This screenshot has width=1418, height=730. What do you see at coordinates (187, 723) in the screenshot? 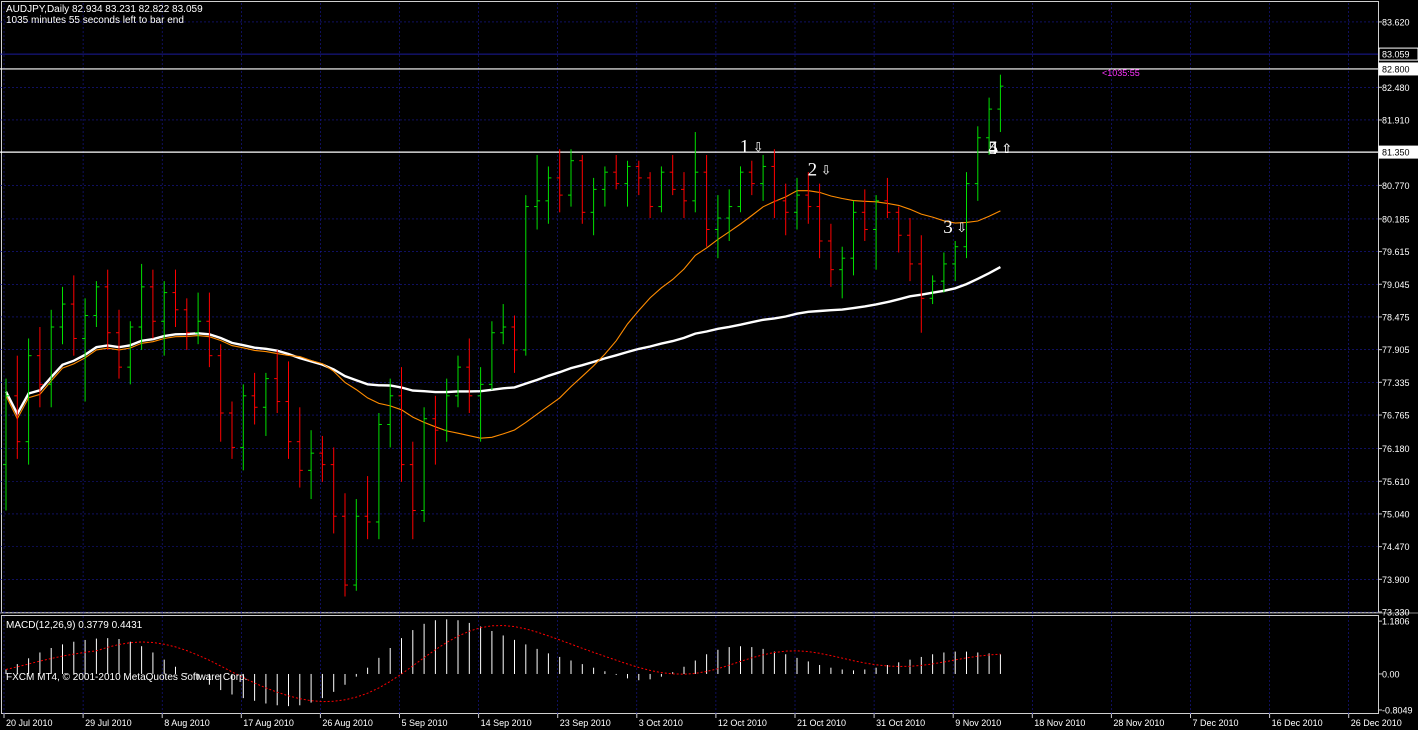
I see `time-tick-label: 8 Aug 2010` at bounding box center [187, 723].